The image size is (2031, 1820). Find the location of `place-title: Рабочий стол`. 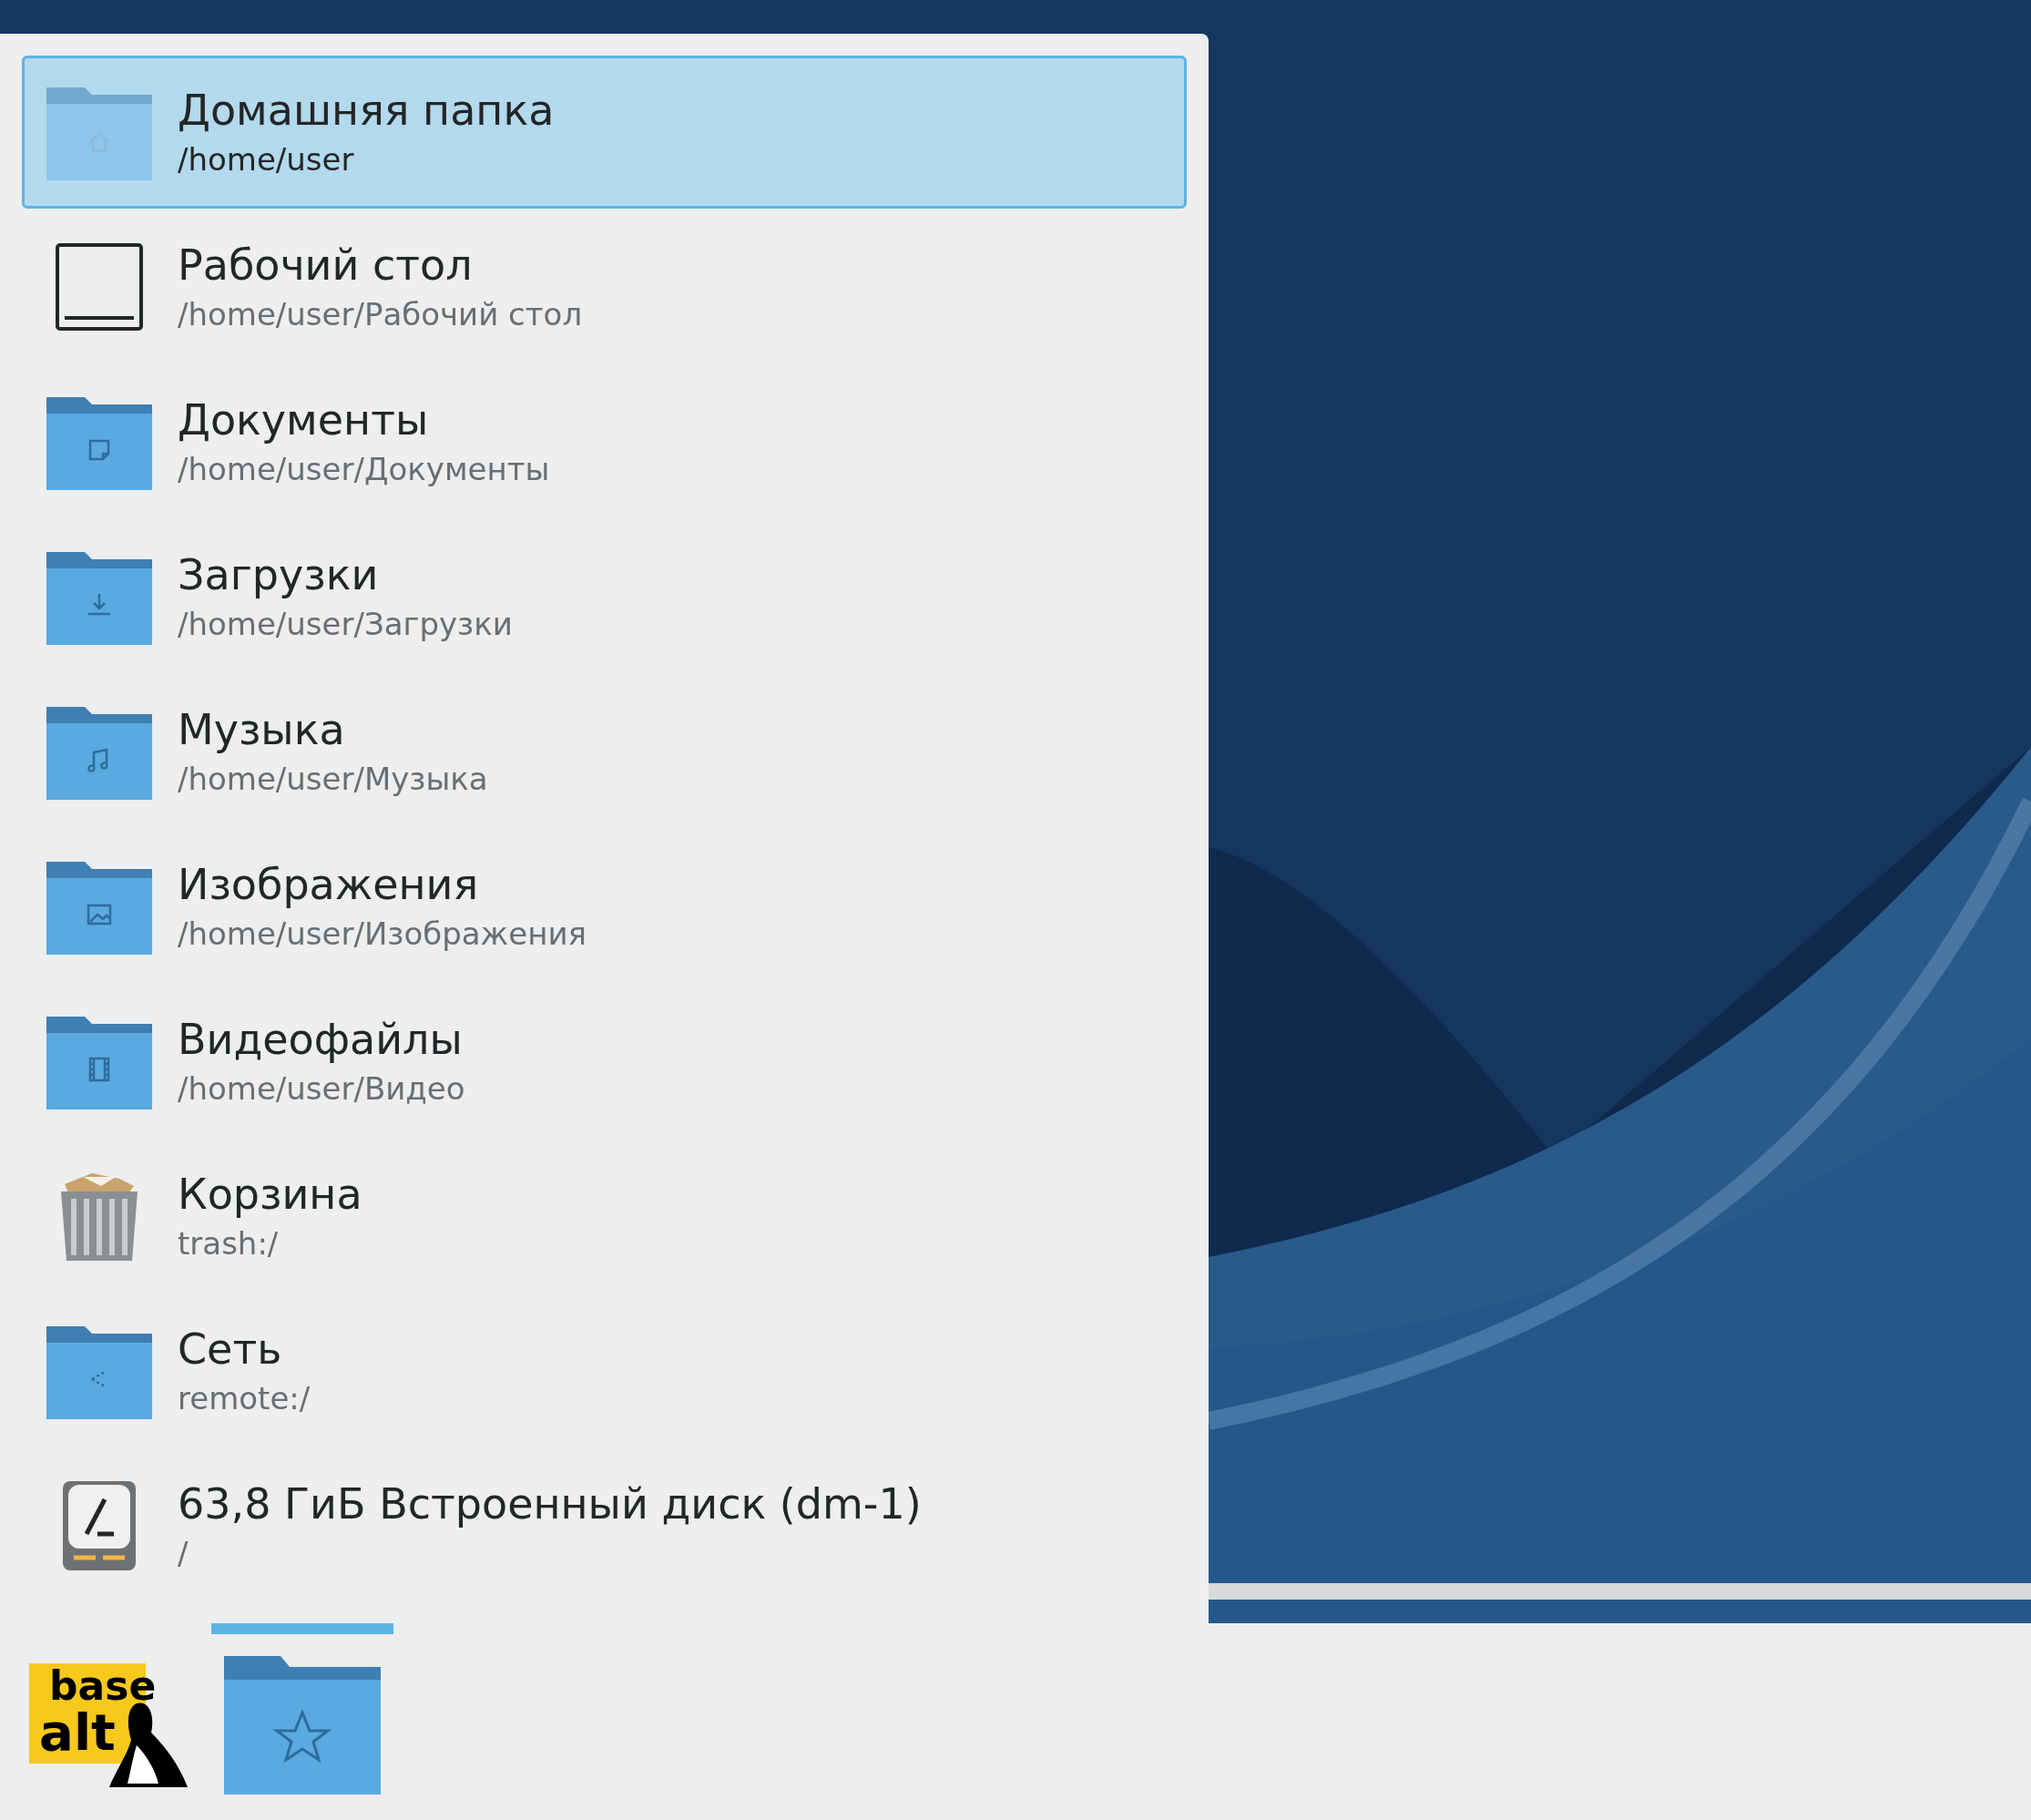

place-title: Рабочий стол is located at coordinates (326, 265).